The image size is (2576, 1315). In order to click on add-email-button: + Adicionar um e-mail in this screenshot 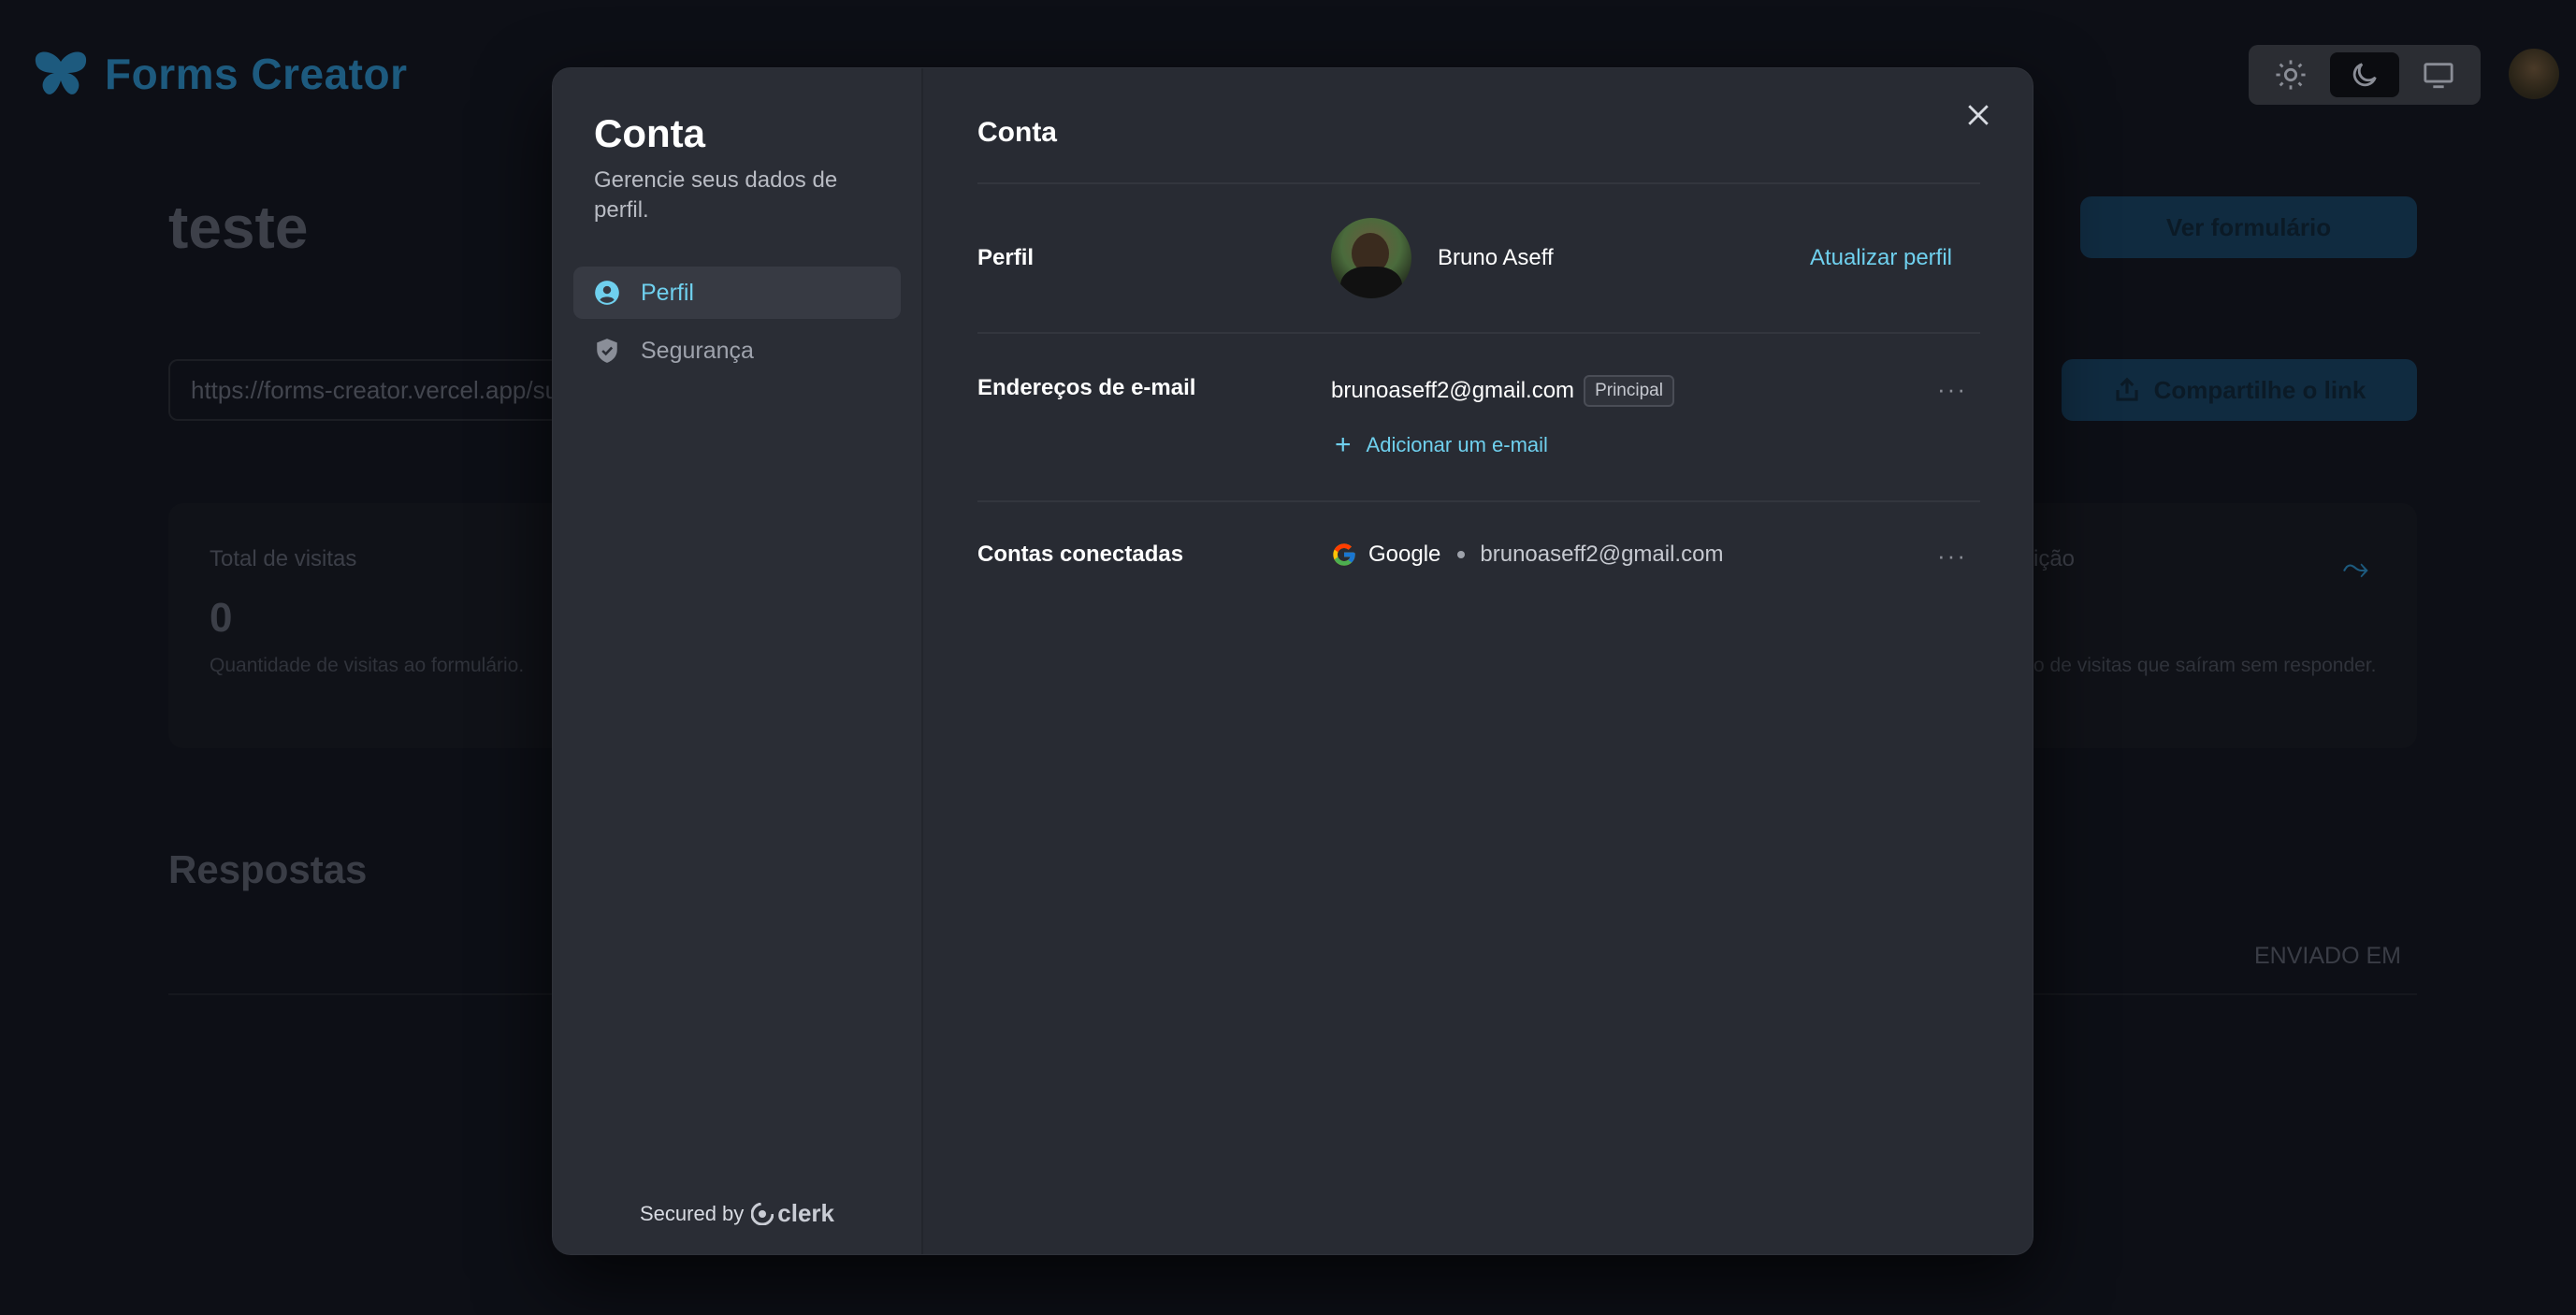, I will do `click(1655, 444)`.